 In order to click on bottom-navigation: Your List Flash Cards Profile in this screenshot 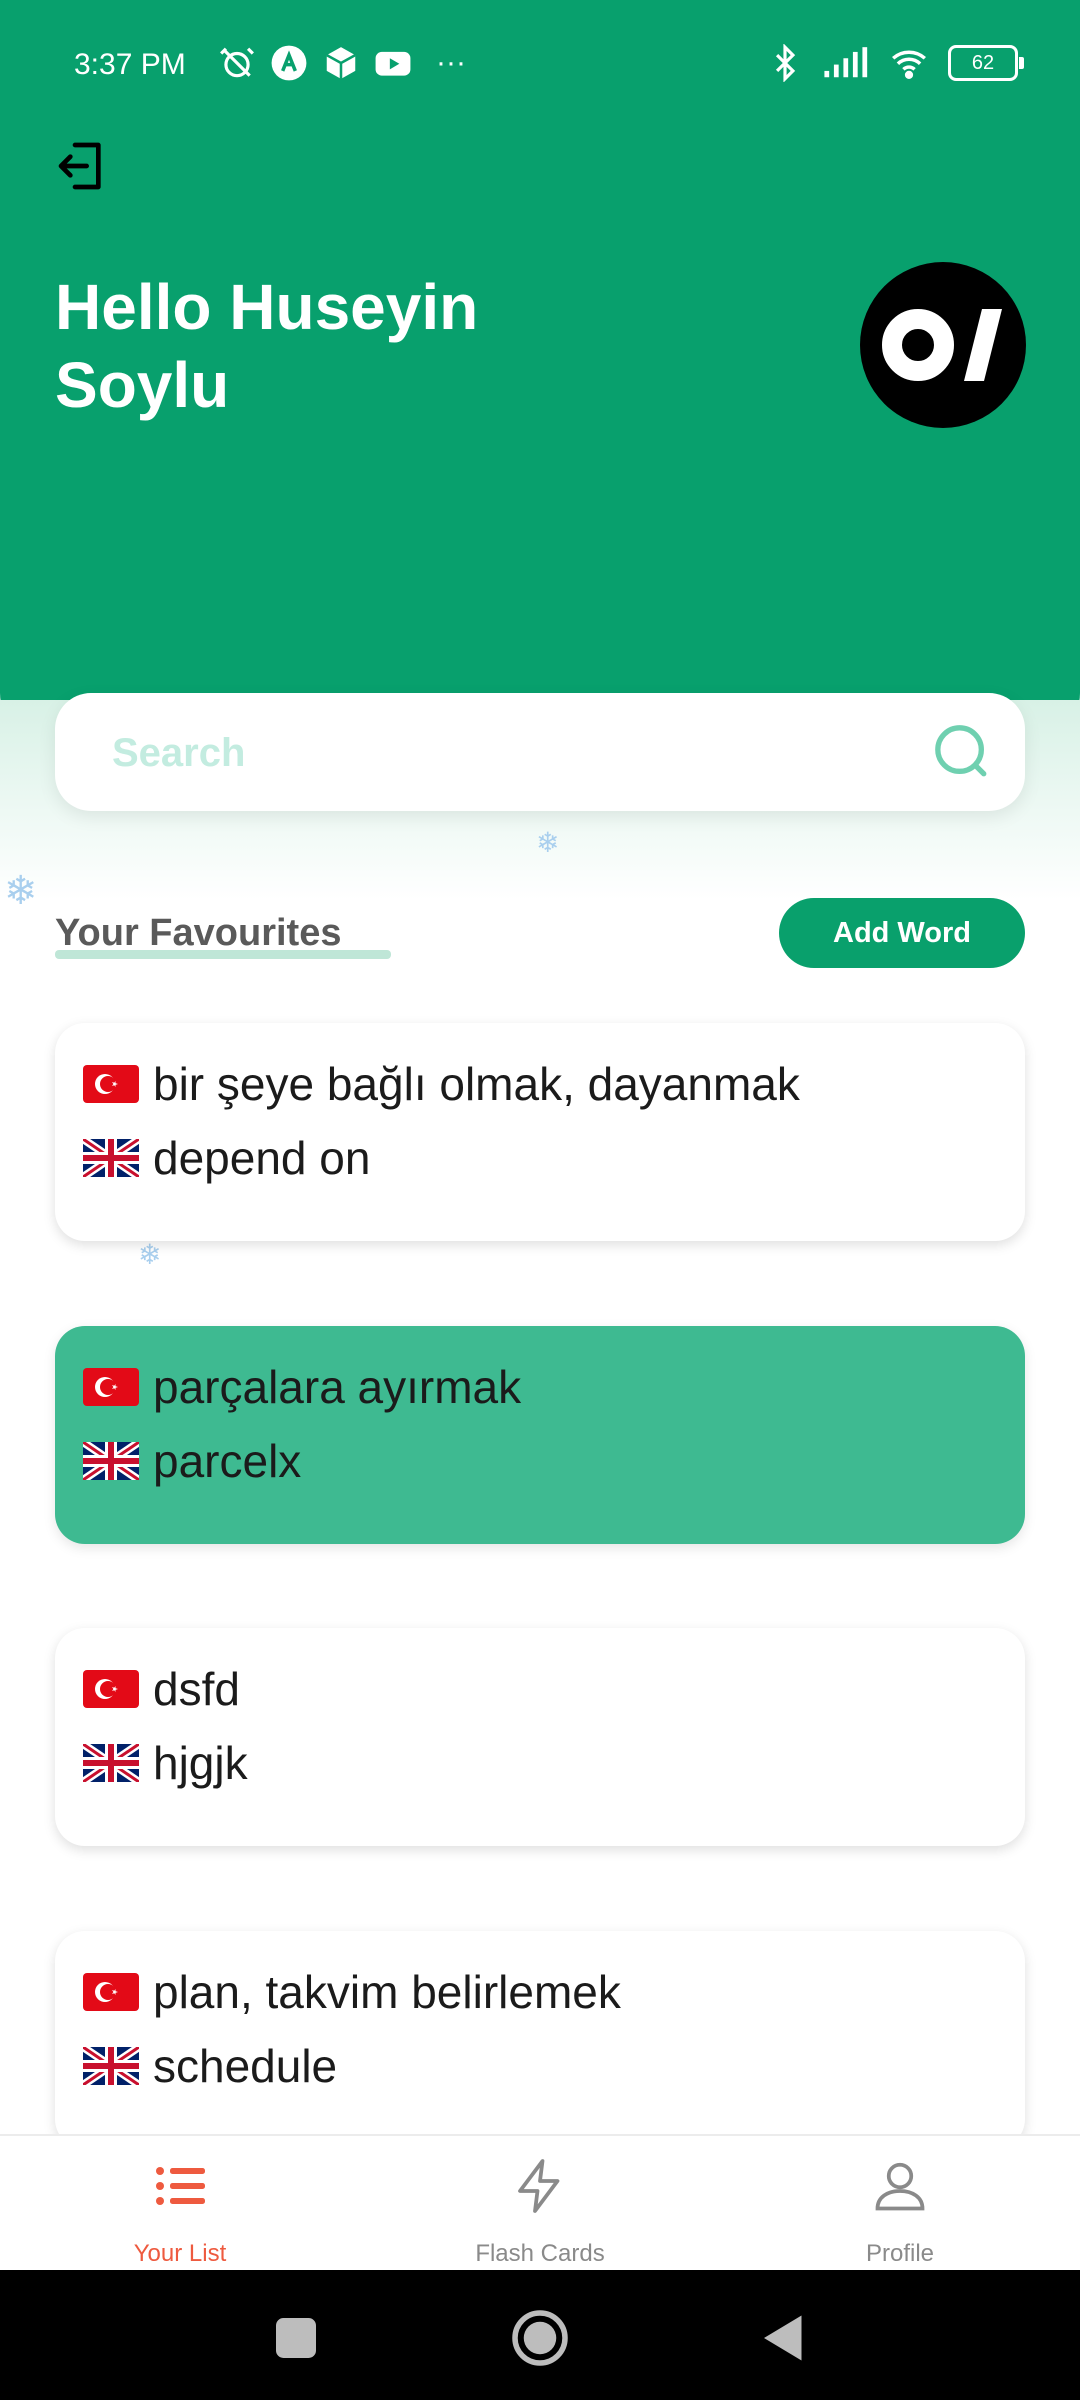, I will do `click(540, 2203)`.